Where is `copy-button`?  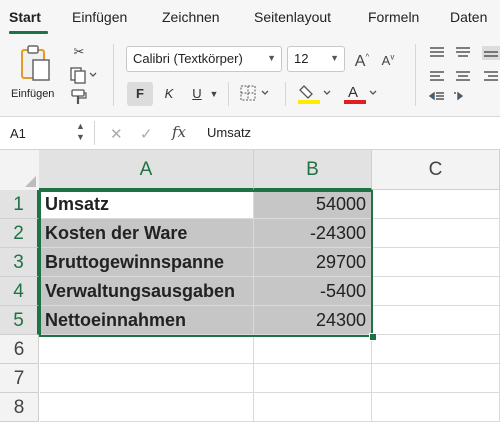 copy-button is located at coordinates (84, 76).